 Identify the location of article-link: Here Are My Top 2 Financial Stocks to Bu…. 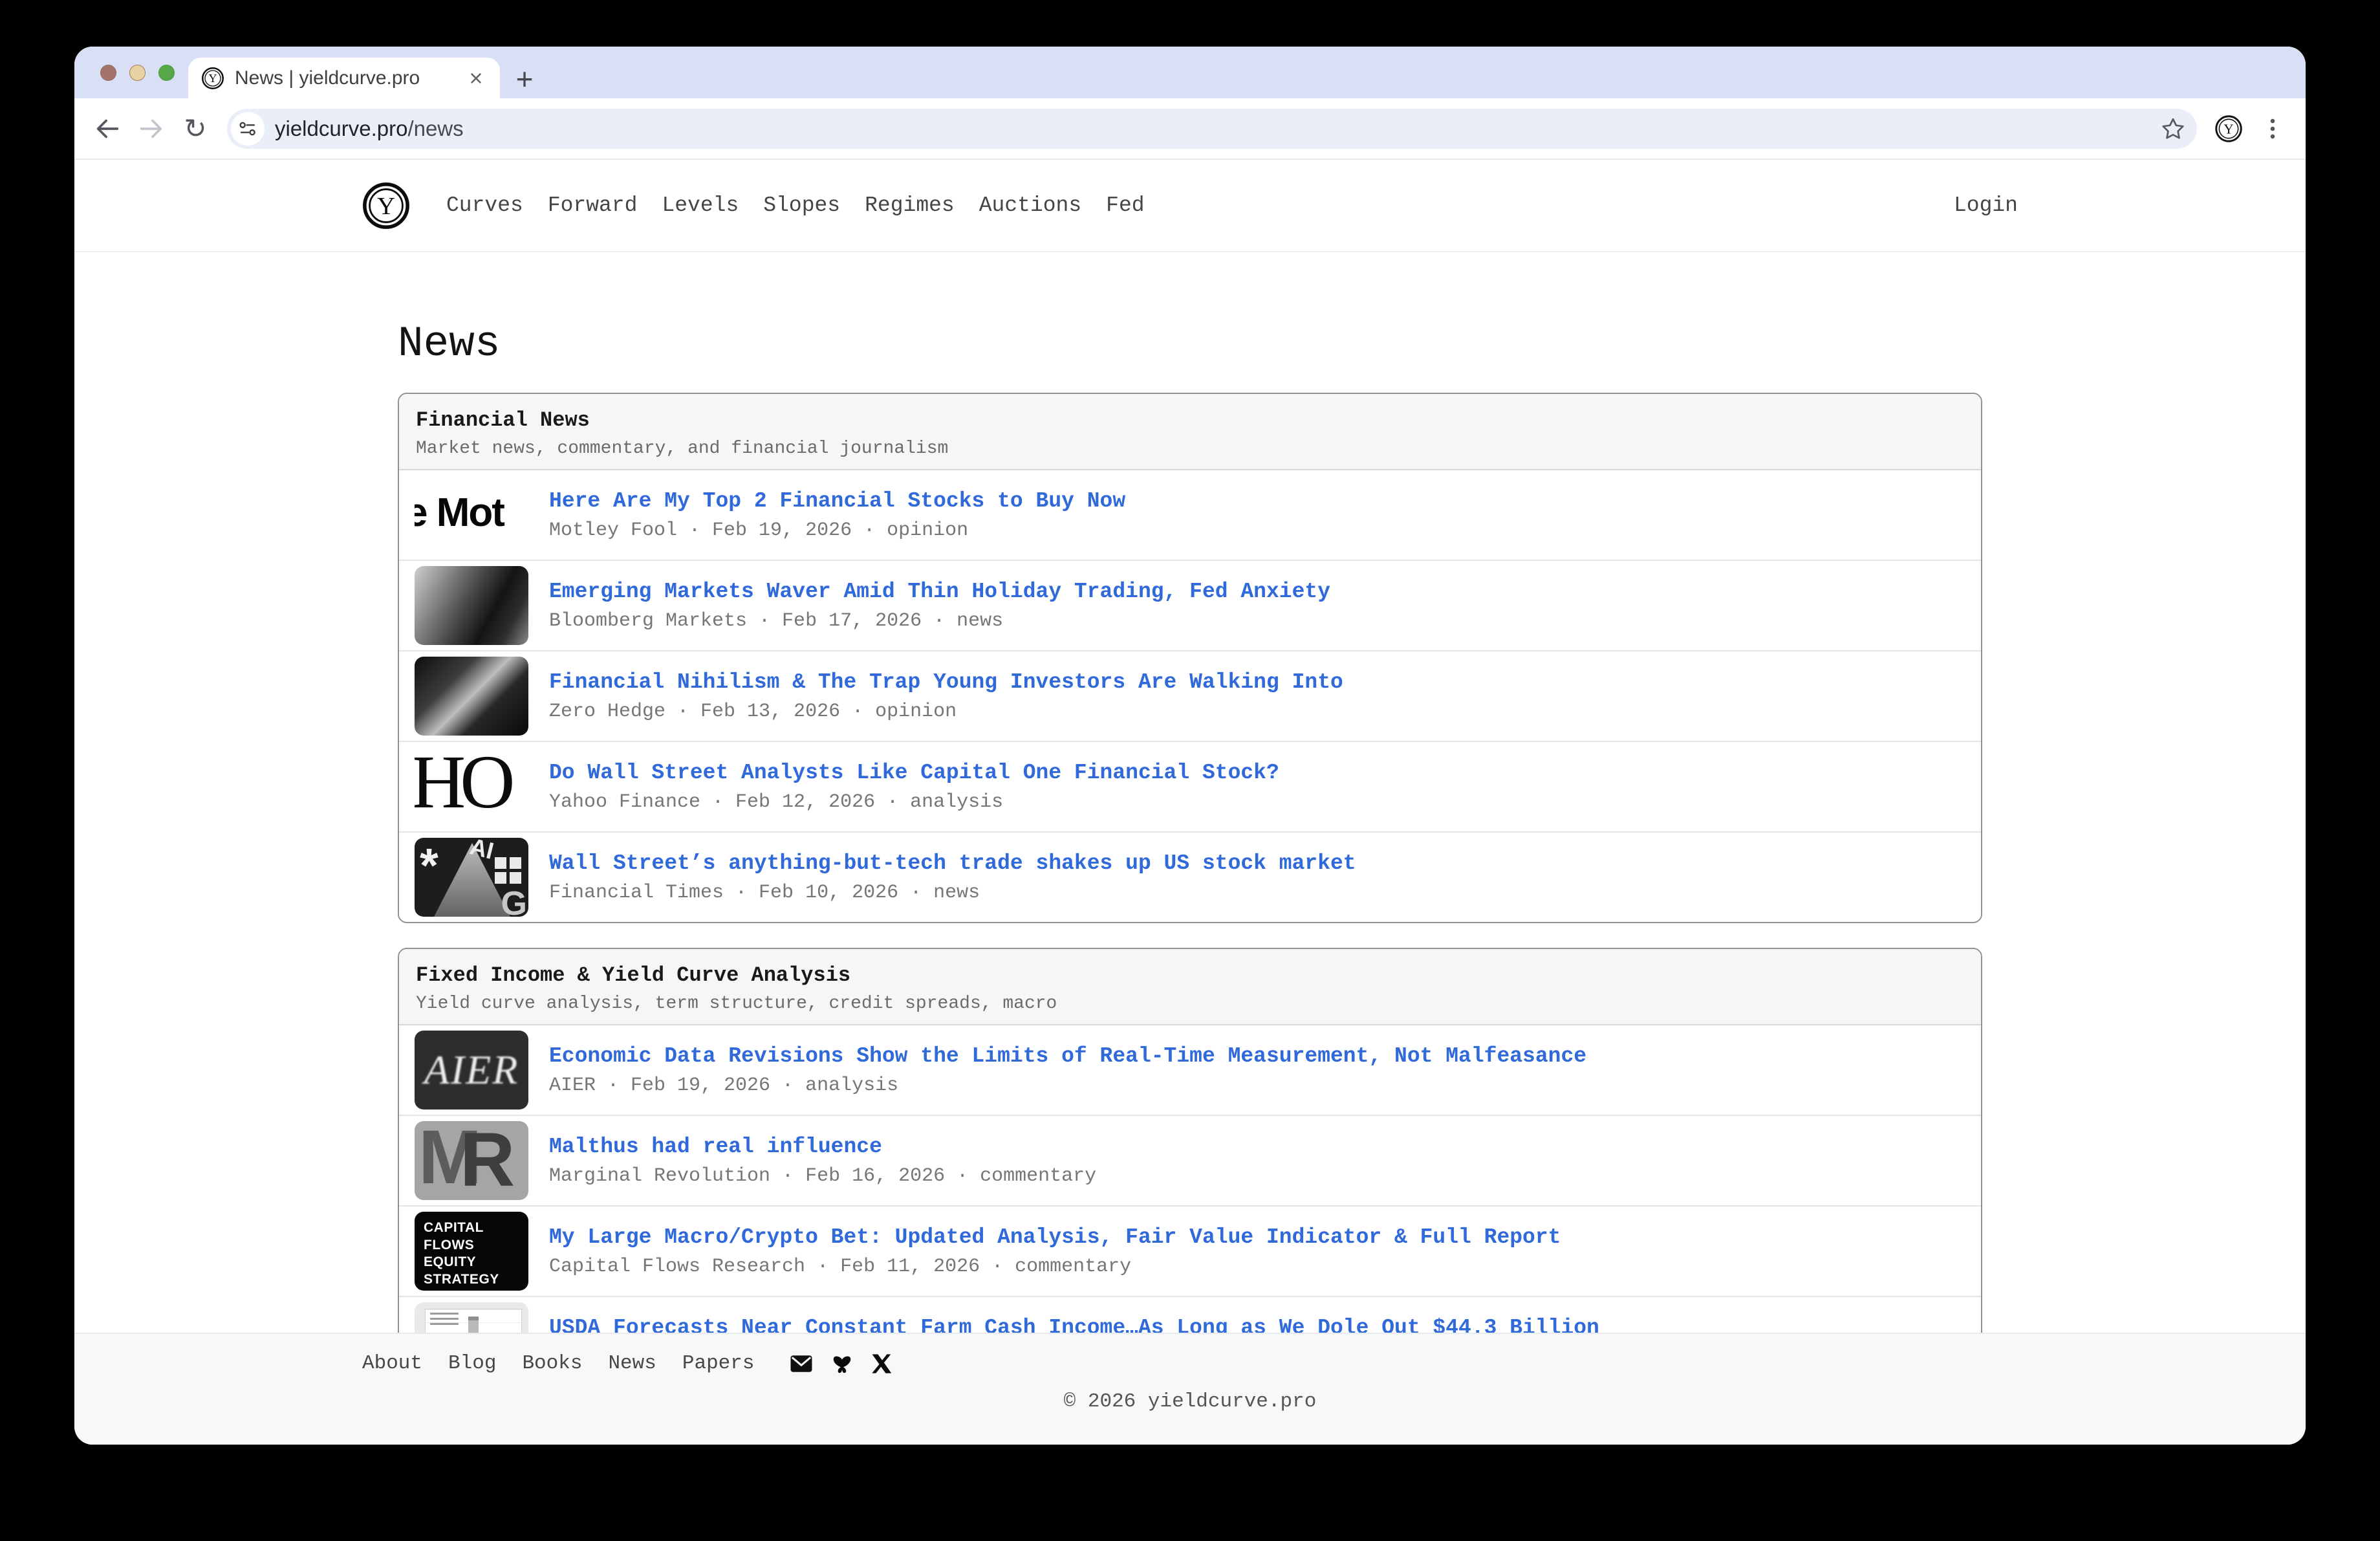
(837, 501).